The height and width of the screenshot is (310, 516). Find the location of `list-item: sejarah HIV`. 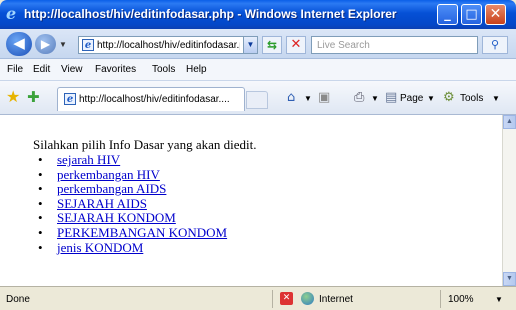

list-item: sejarah HIV is located at coordinates (131, 160).